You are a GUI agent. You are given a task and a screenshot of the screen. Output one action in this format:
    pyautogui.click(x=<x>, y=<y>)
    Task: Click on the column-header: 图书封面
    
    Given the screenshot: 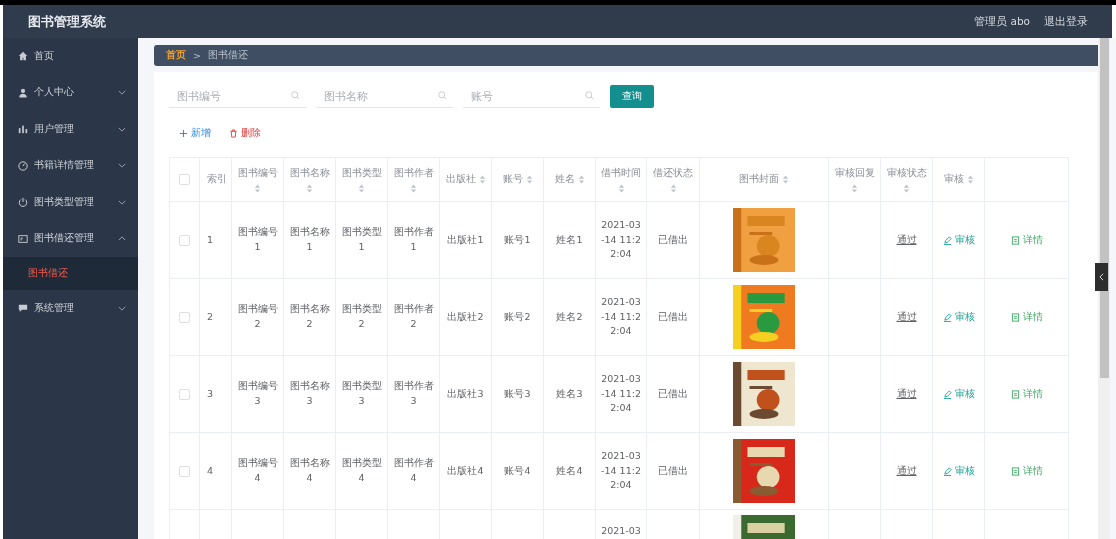 What is the action you would take?
    pyautogui.click(x=764, y=179)
    